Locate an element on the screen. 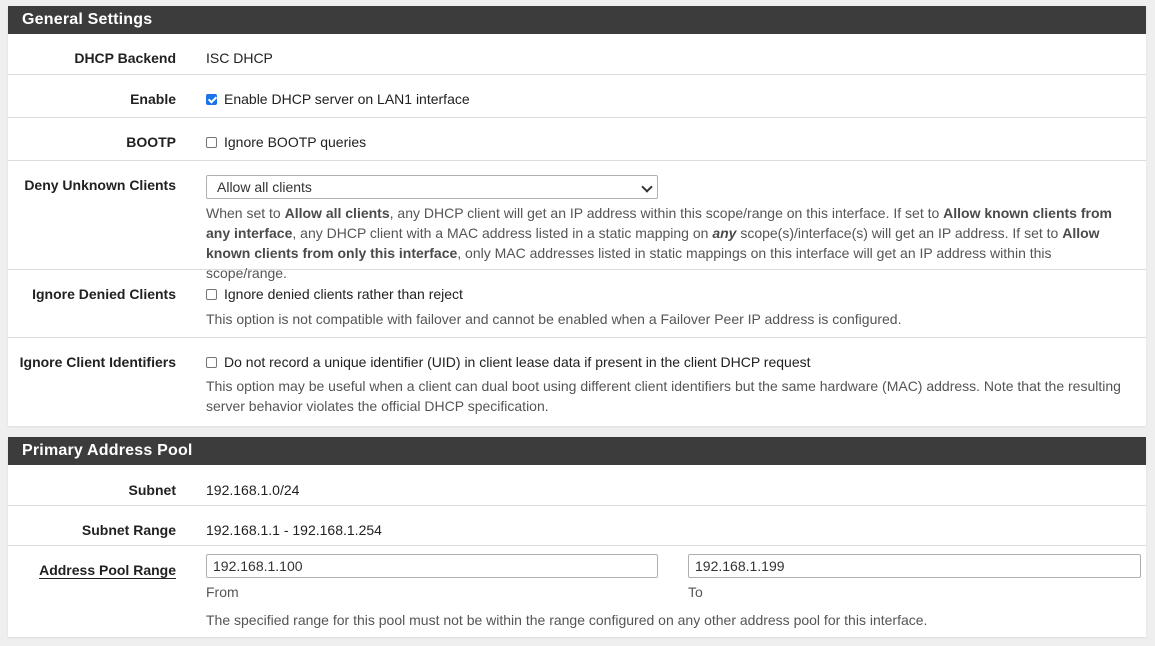 The width and height of the screenshot is (1155, 646). panel-heading-pool: Primary Address Pool is located at coordinates (577, 451).